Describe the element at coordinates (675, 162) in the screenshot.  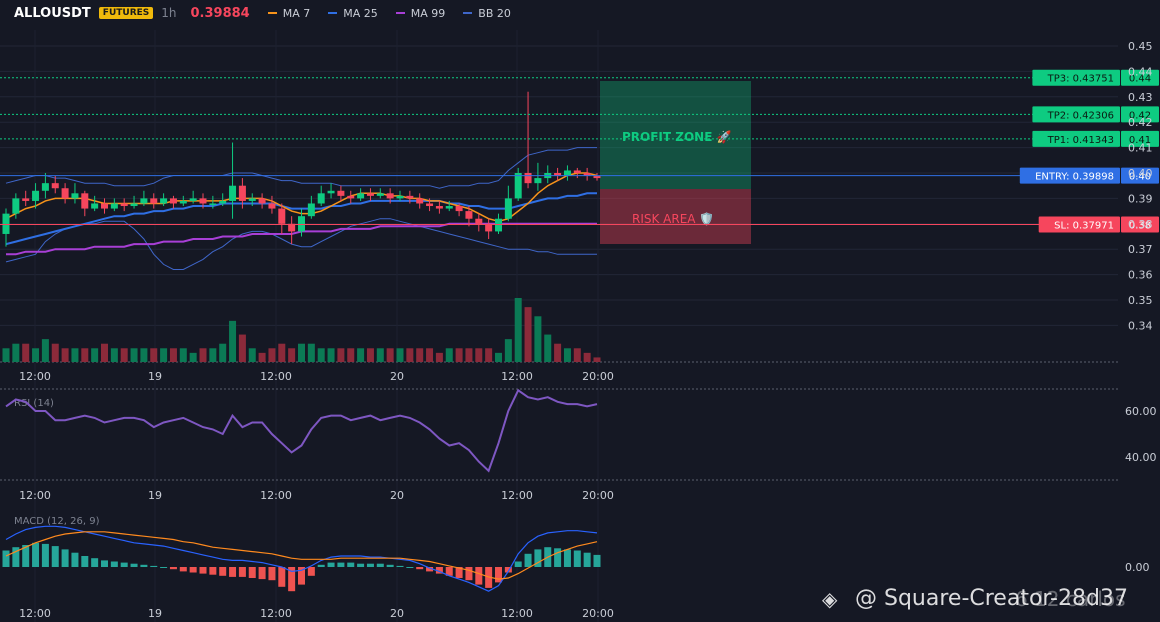
I see `trade-zones: PROFIT ZONE 🚀 RISK AREA 🛡️` at that location.